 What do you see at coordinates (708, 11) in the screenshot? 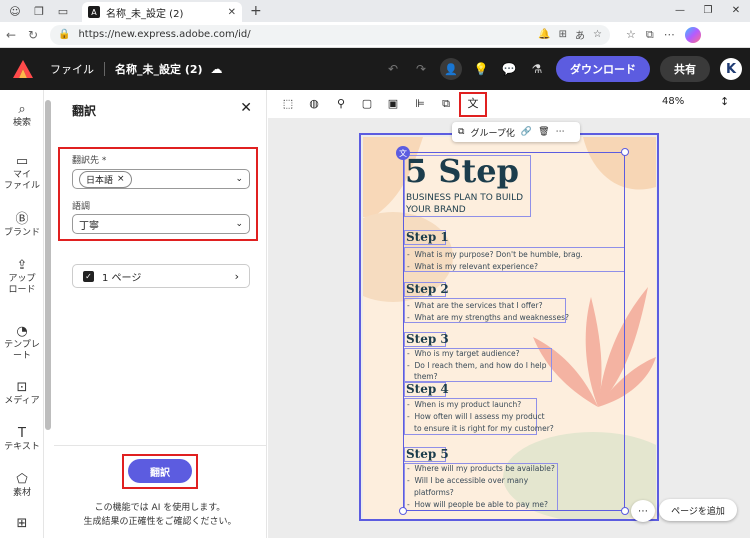
I see `restore-icon: ❐` at bounding box center [708, 11].